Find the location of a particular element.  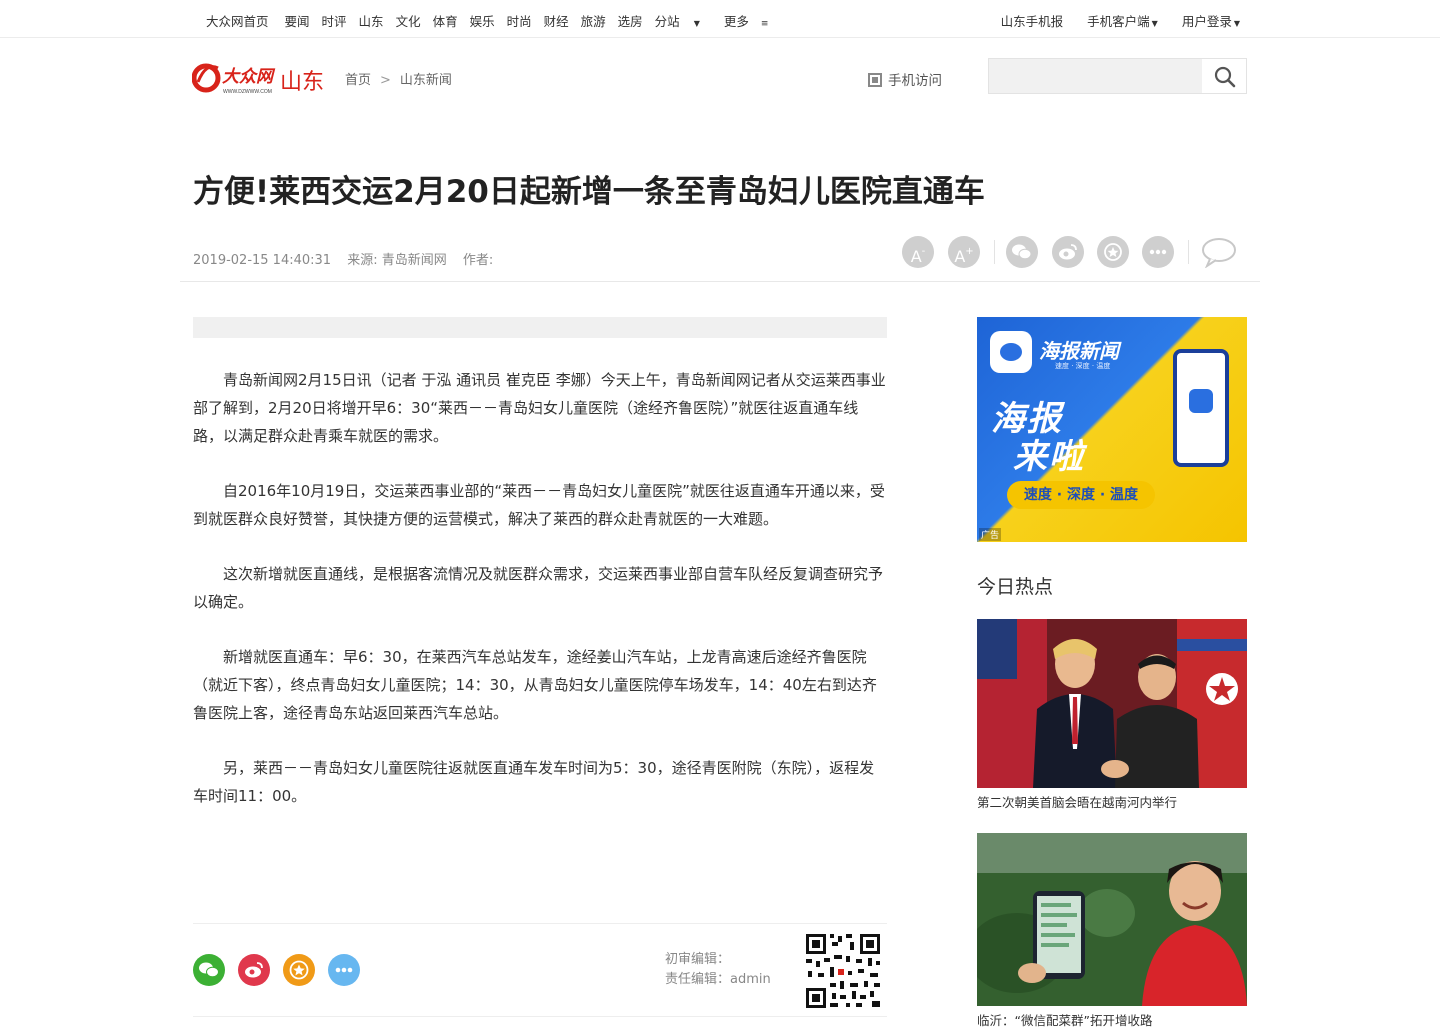

user-login-label: 用户登录 is located at coordinates (1206, 21).